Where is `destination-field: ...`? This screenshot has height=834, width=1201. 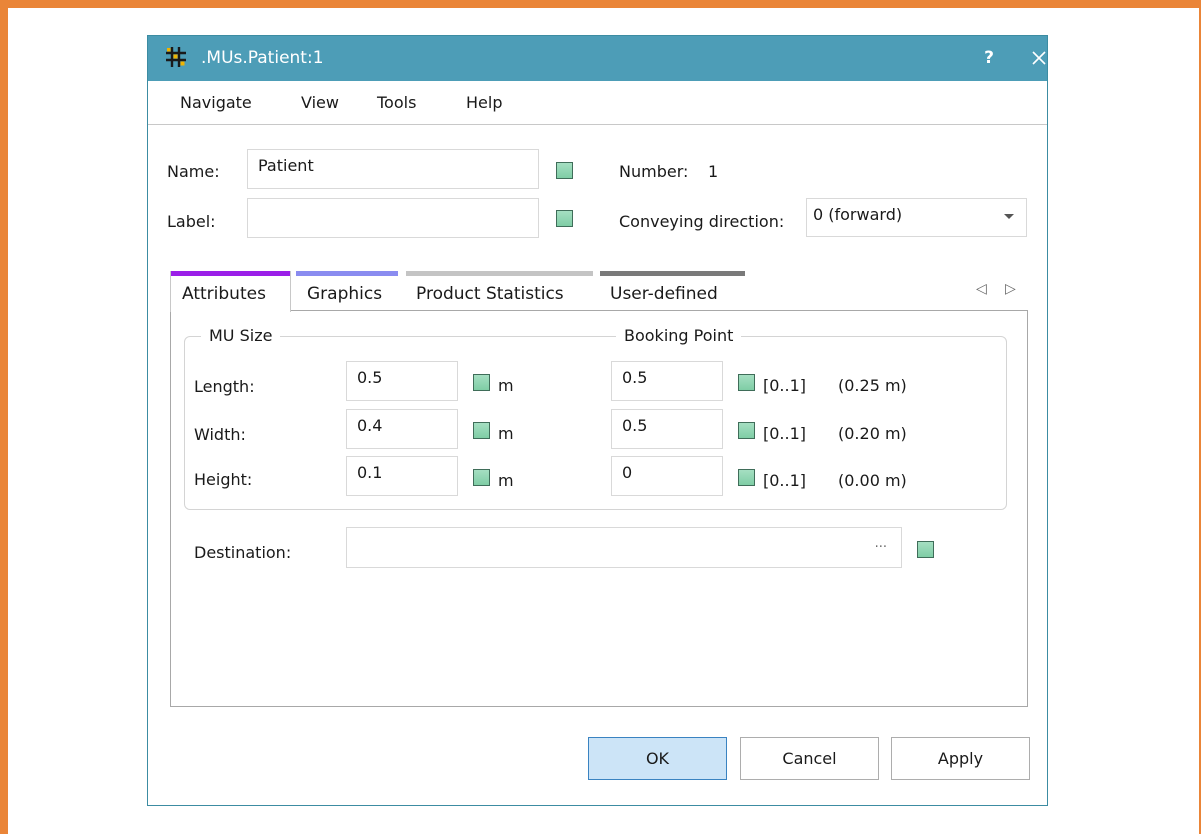
destination-field: ... is located at coordinates (624, 547).